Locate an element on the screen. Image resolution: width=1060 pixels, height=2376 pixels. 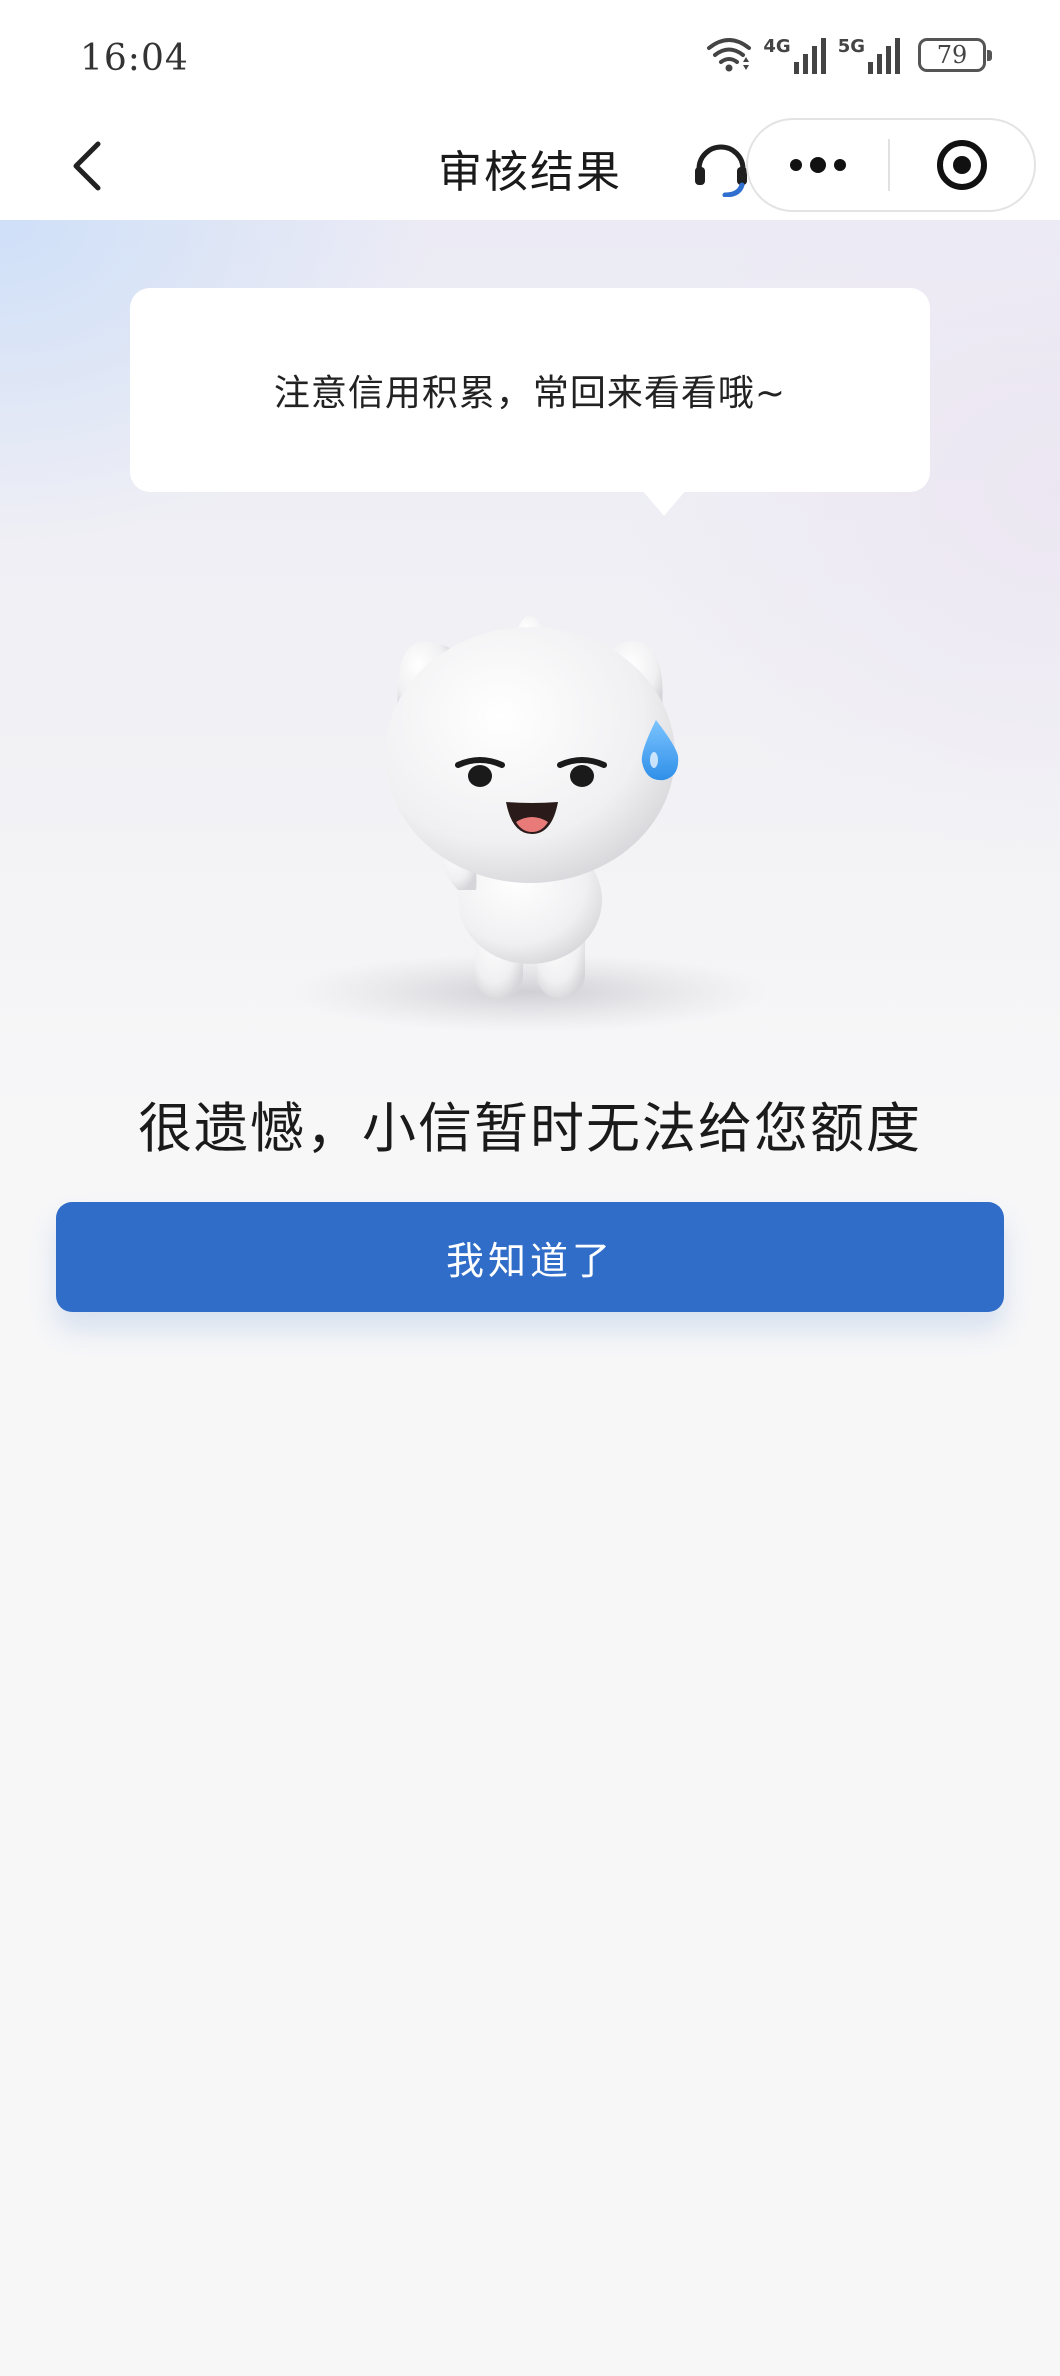
headset-icon is located at coordinates (721, 170).